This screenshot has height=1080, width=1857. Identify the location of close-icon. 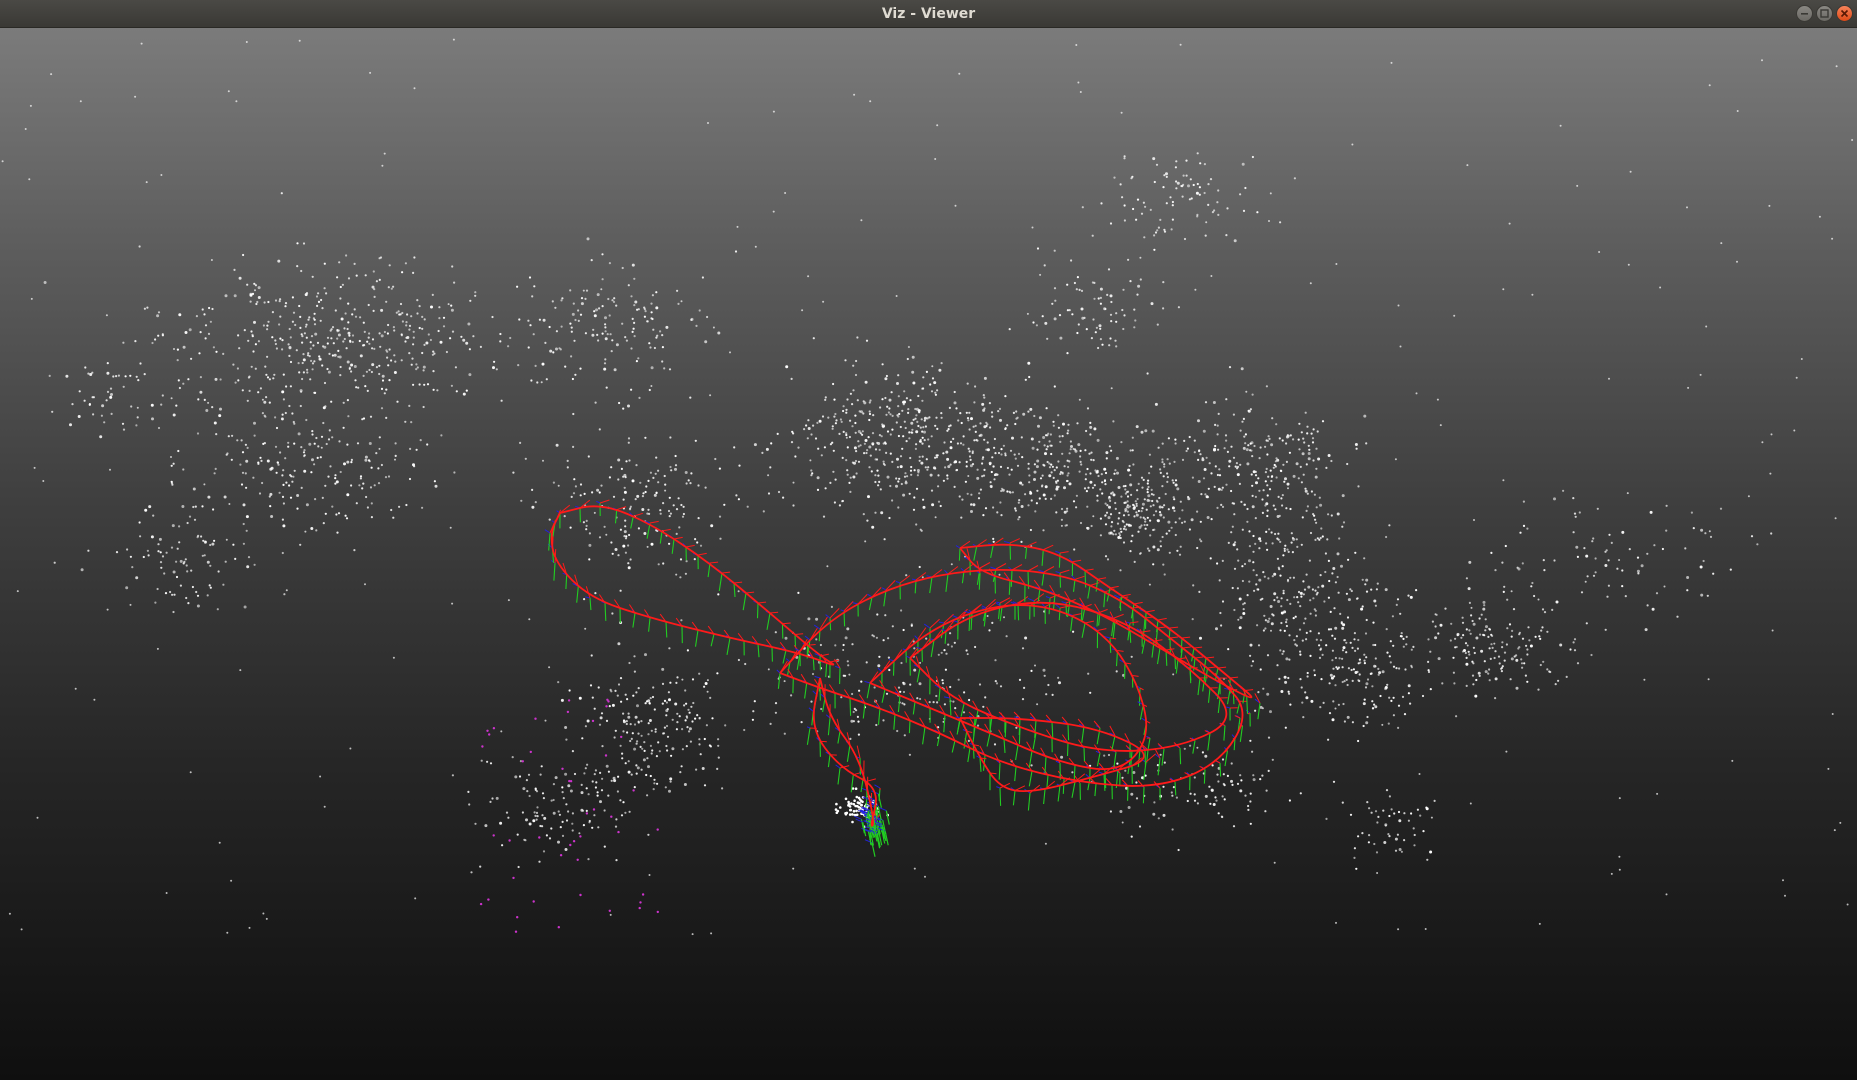
(1844, 13).